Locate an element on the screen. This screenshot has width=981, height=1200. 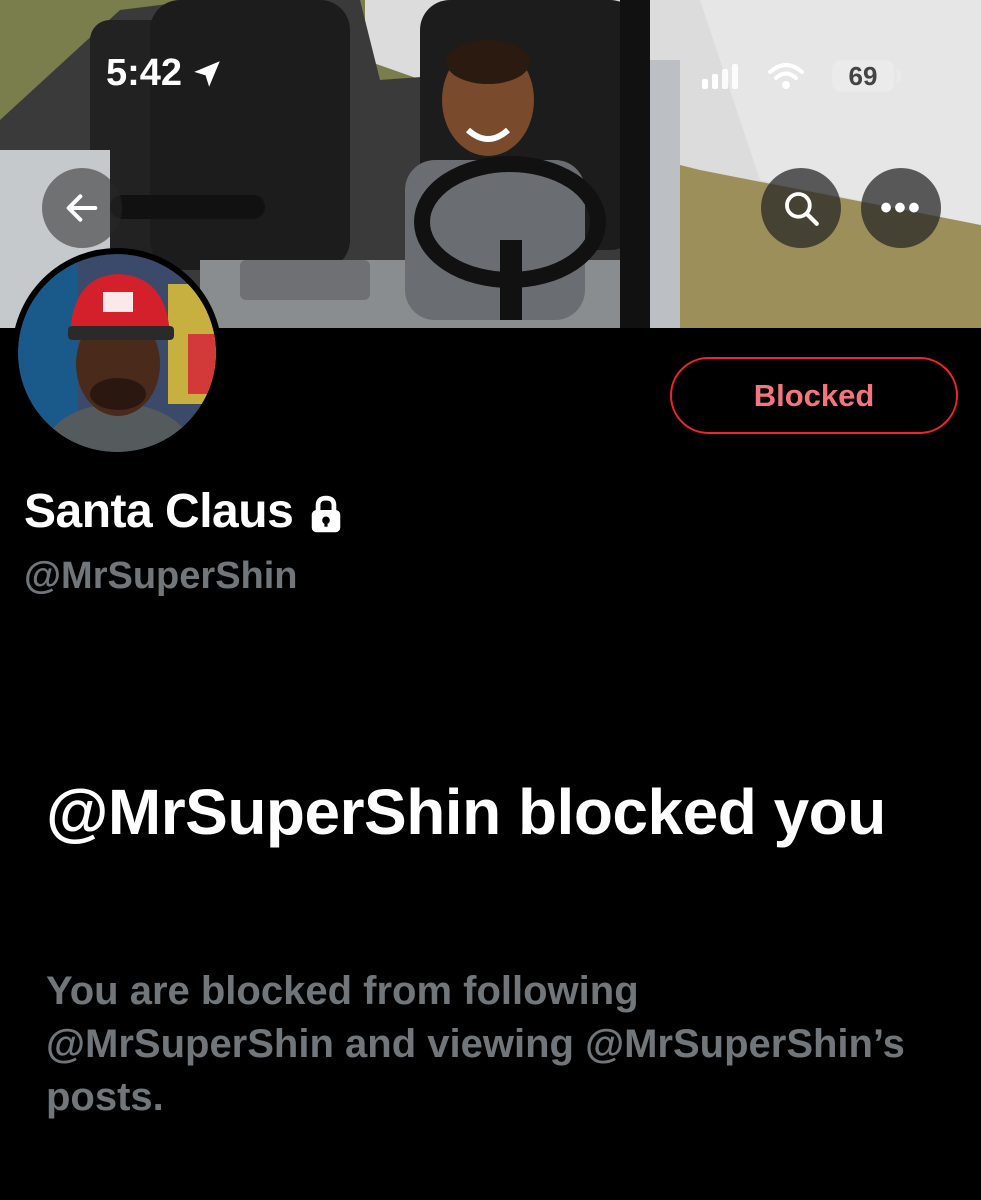
battery-indicator: 69 is located at coordinates (866, 76).